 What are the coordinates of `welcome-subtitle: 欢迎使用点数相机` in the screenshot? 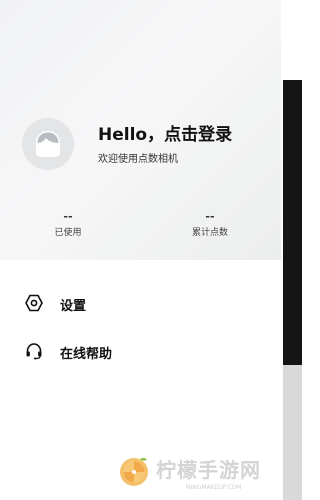 It's located at (138, 159).